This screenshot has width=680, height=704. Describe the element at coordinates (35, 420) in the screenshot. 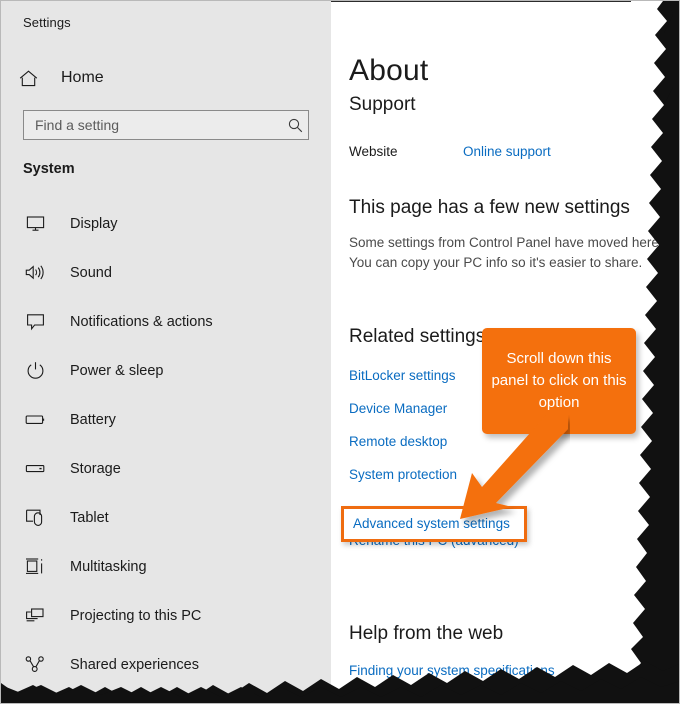

I see `battery-icon` at that location.